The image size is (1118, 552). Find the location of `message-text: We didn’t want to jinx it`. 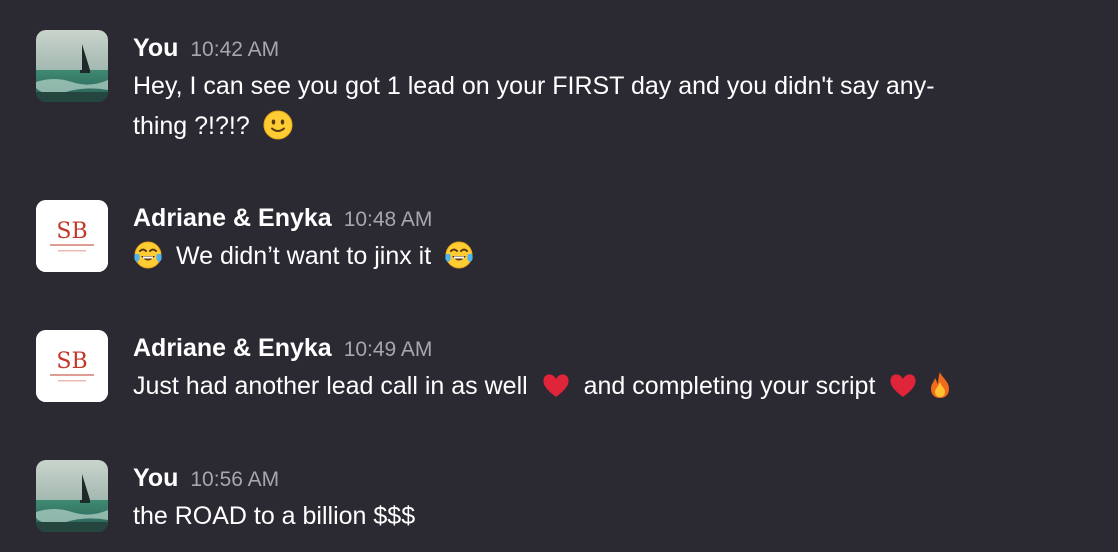

message-text: We didn’t want to jinx it is located at coordinates (615, 256).